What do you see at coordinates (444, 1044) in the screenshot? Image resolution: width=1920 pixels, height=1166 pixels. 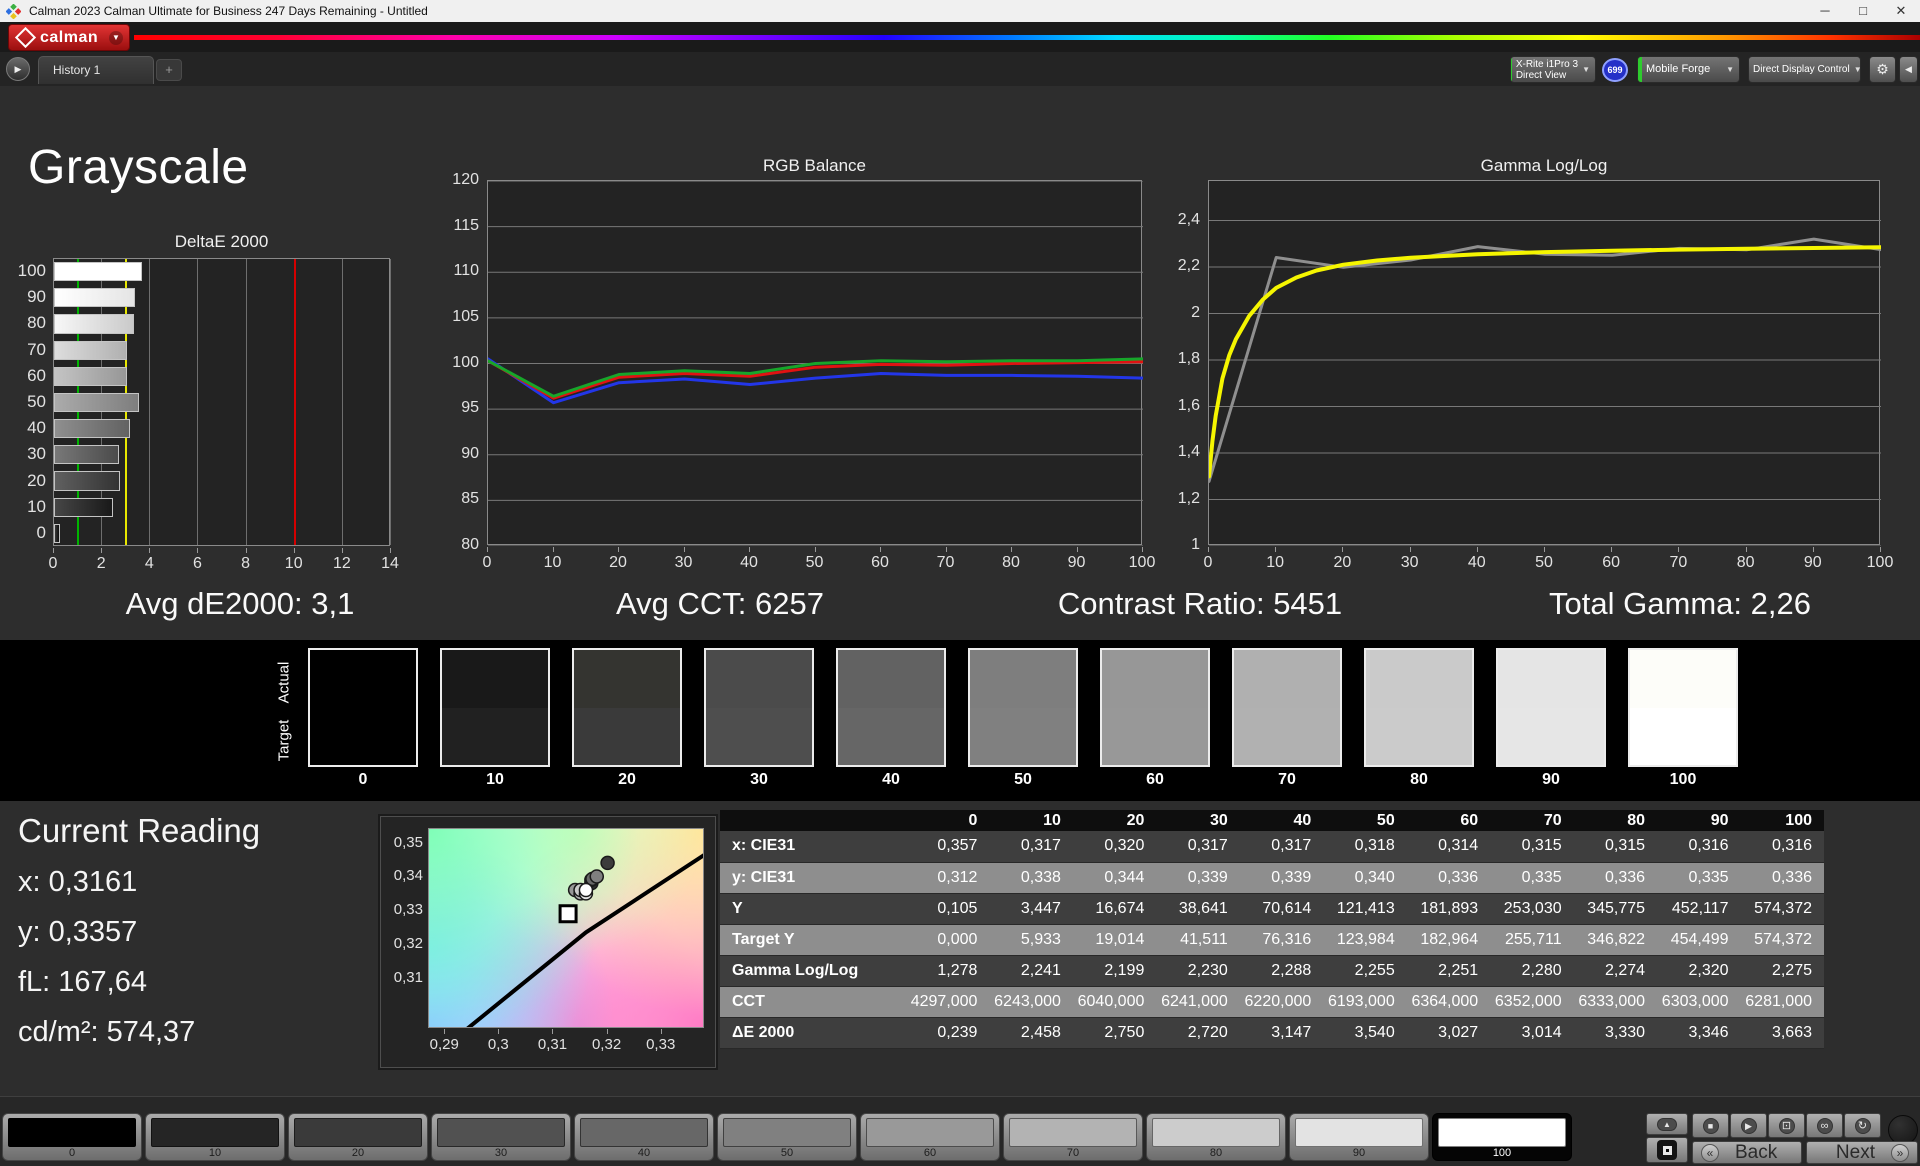 I see `cie-x-tick: 0,29` at bounding box center [444, 1044].